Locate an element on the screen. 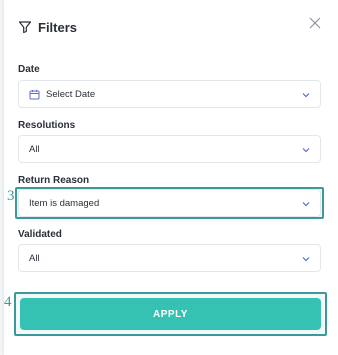  date-select: Select Date is located at coordinates (169, 94).